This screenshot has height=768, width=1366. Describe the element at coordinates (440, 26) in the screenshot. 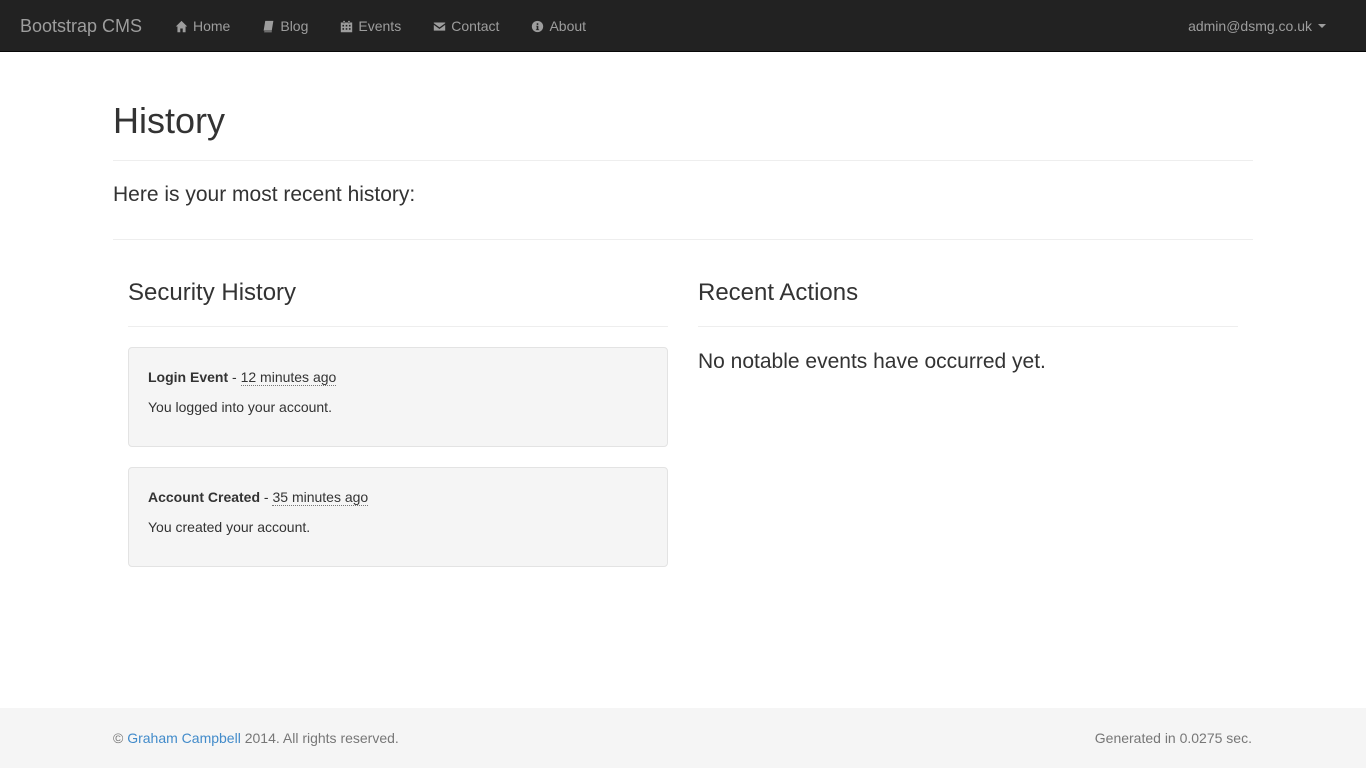

I see `envelope-icon` at that location.